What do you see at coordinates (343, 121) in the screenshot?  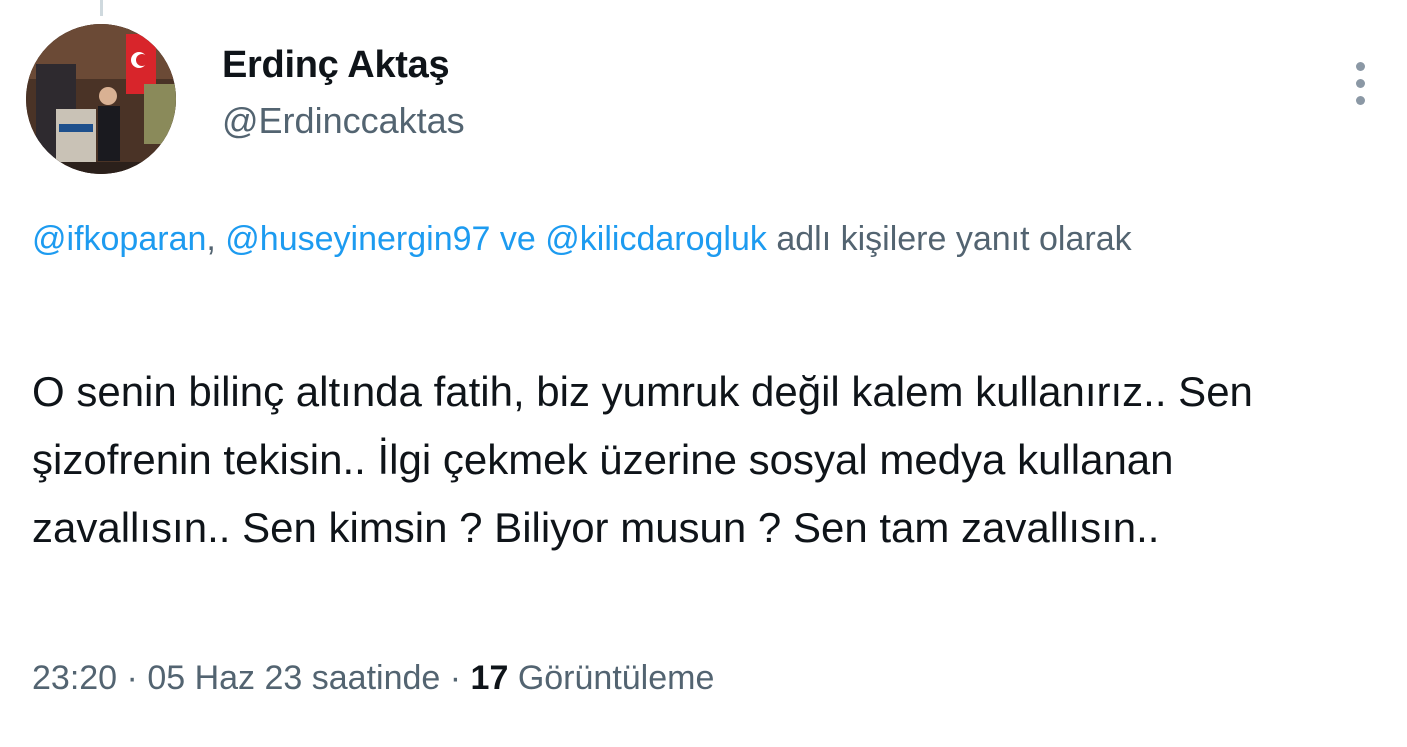 I see `author-handle: @Erdinccaktas` at bounding box center [343, 121].